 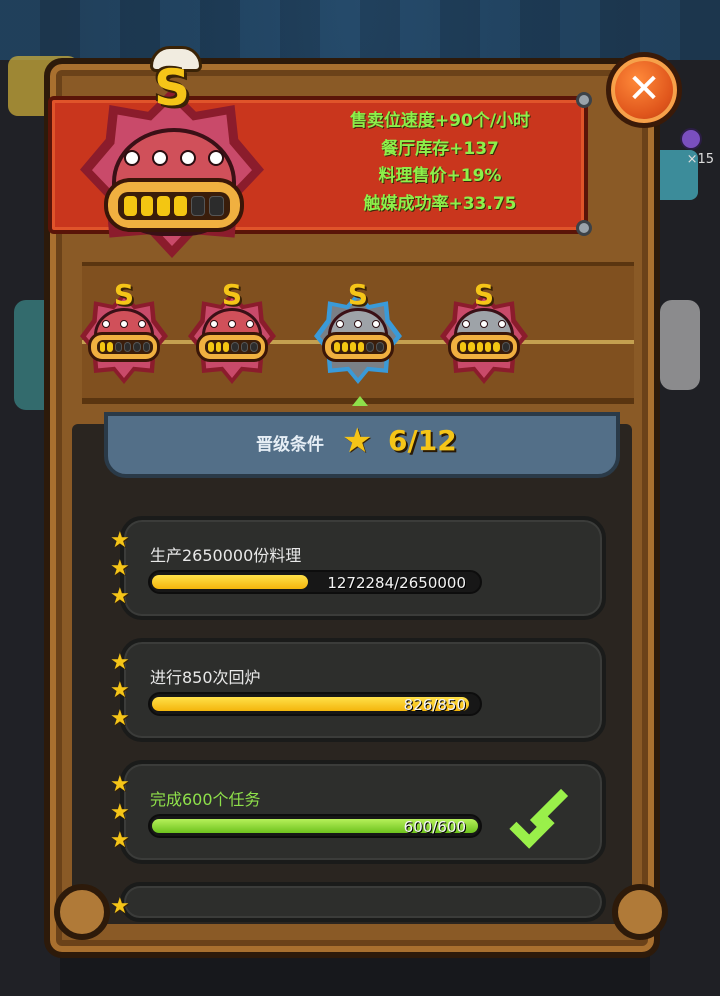 What do you see at coordinates (315, 582) in the screenshot?
I see `task-progress-bar: 1272284/2650000` at bounding box center [315, 582].